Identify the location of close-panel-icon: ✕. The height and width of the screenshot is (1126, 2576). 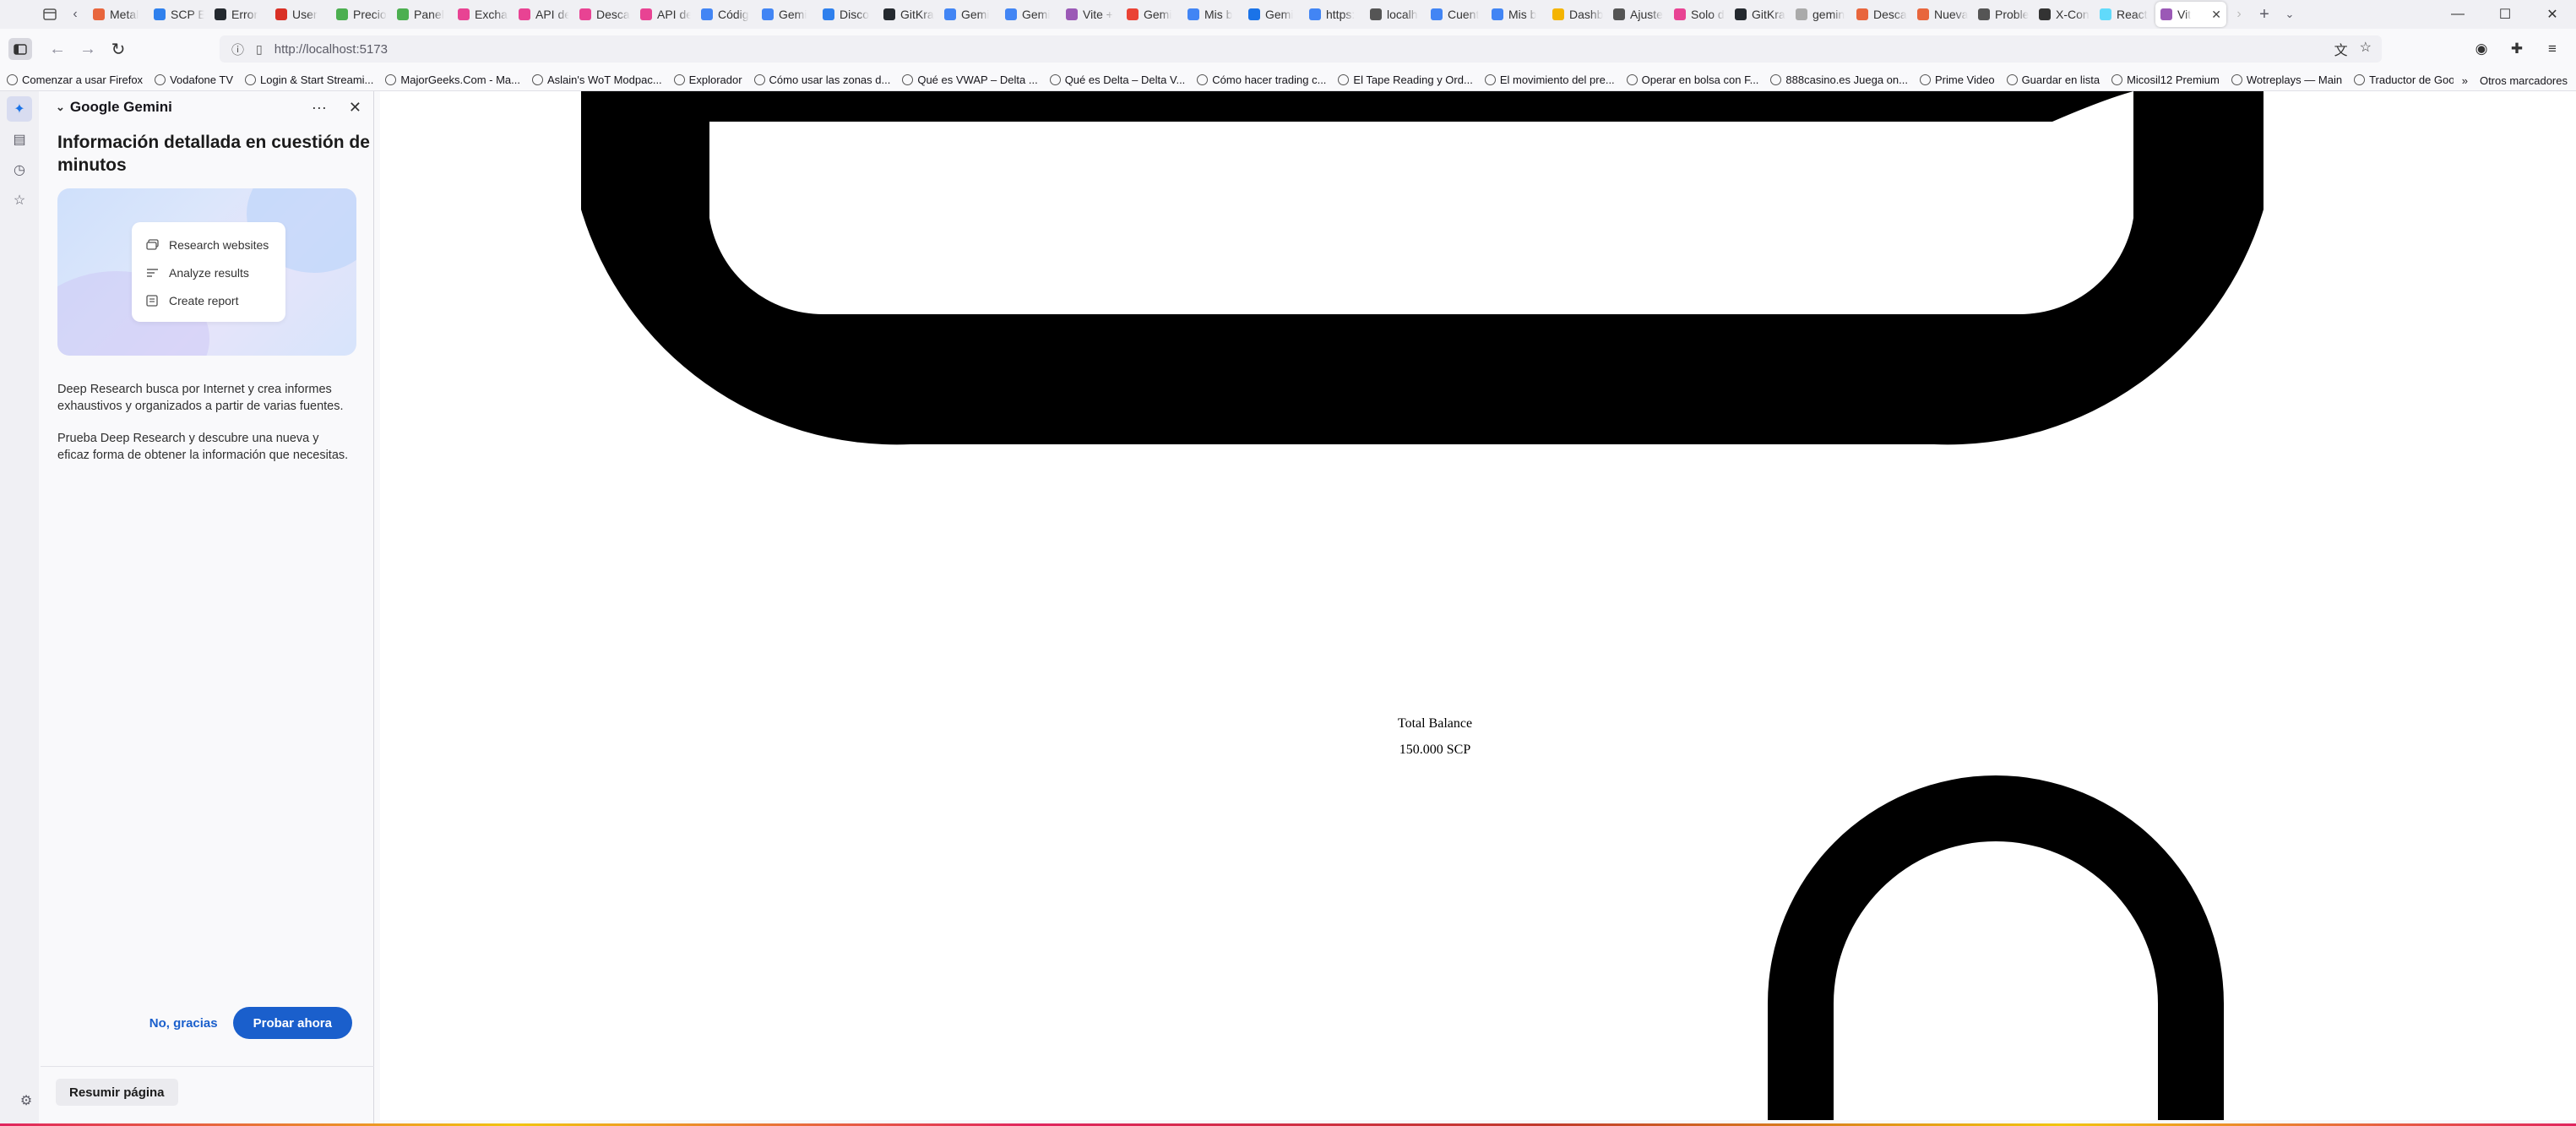
(355, 108).